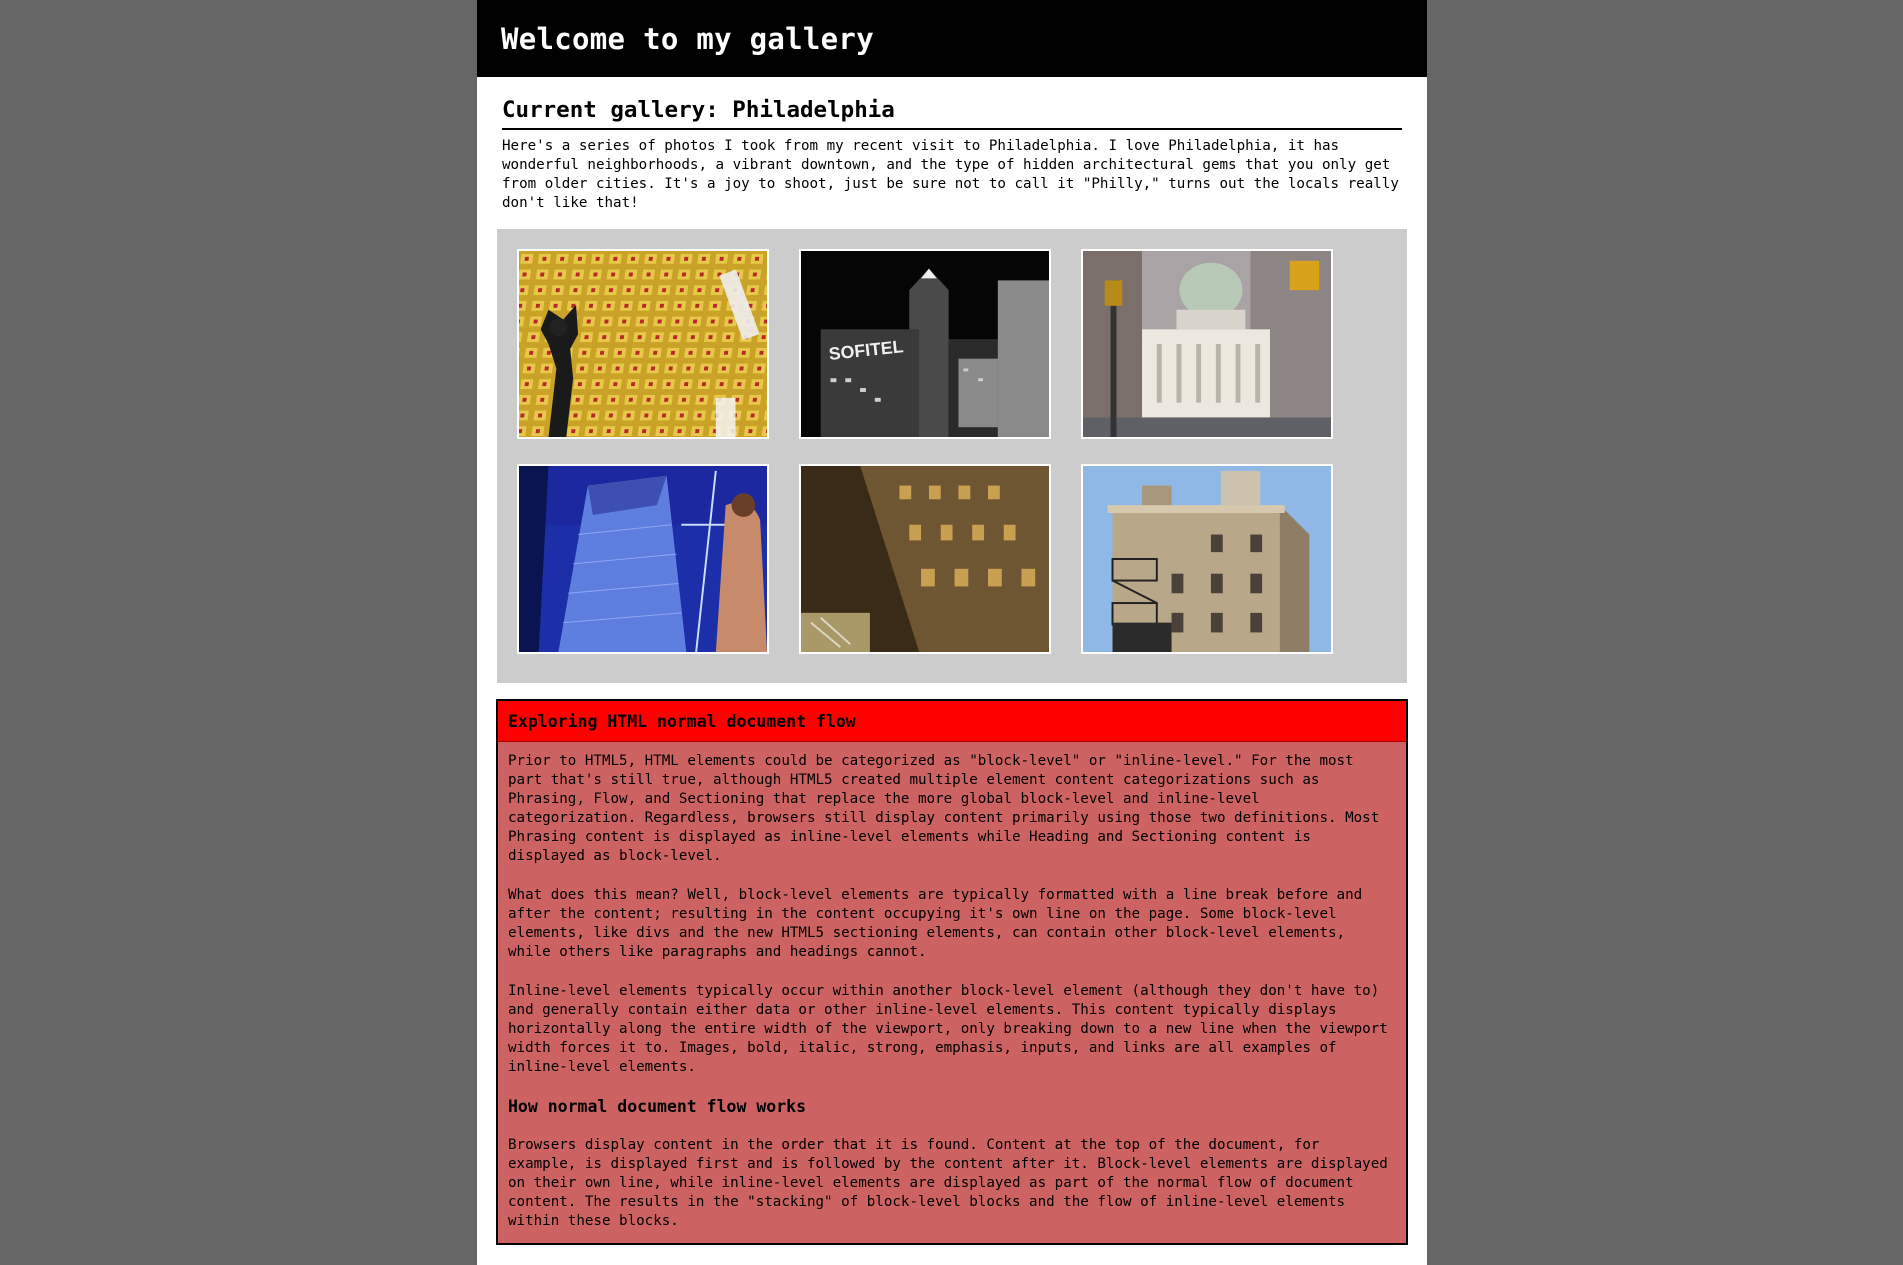  What do you see at coordinates (952, 38) in the screenshot?
I see `site-header: Welcome to my gallery` at bounding box center [952, 38].